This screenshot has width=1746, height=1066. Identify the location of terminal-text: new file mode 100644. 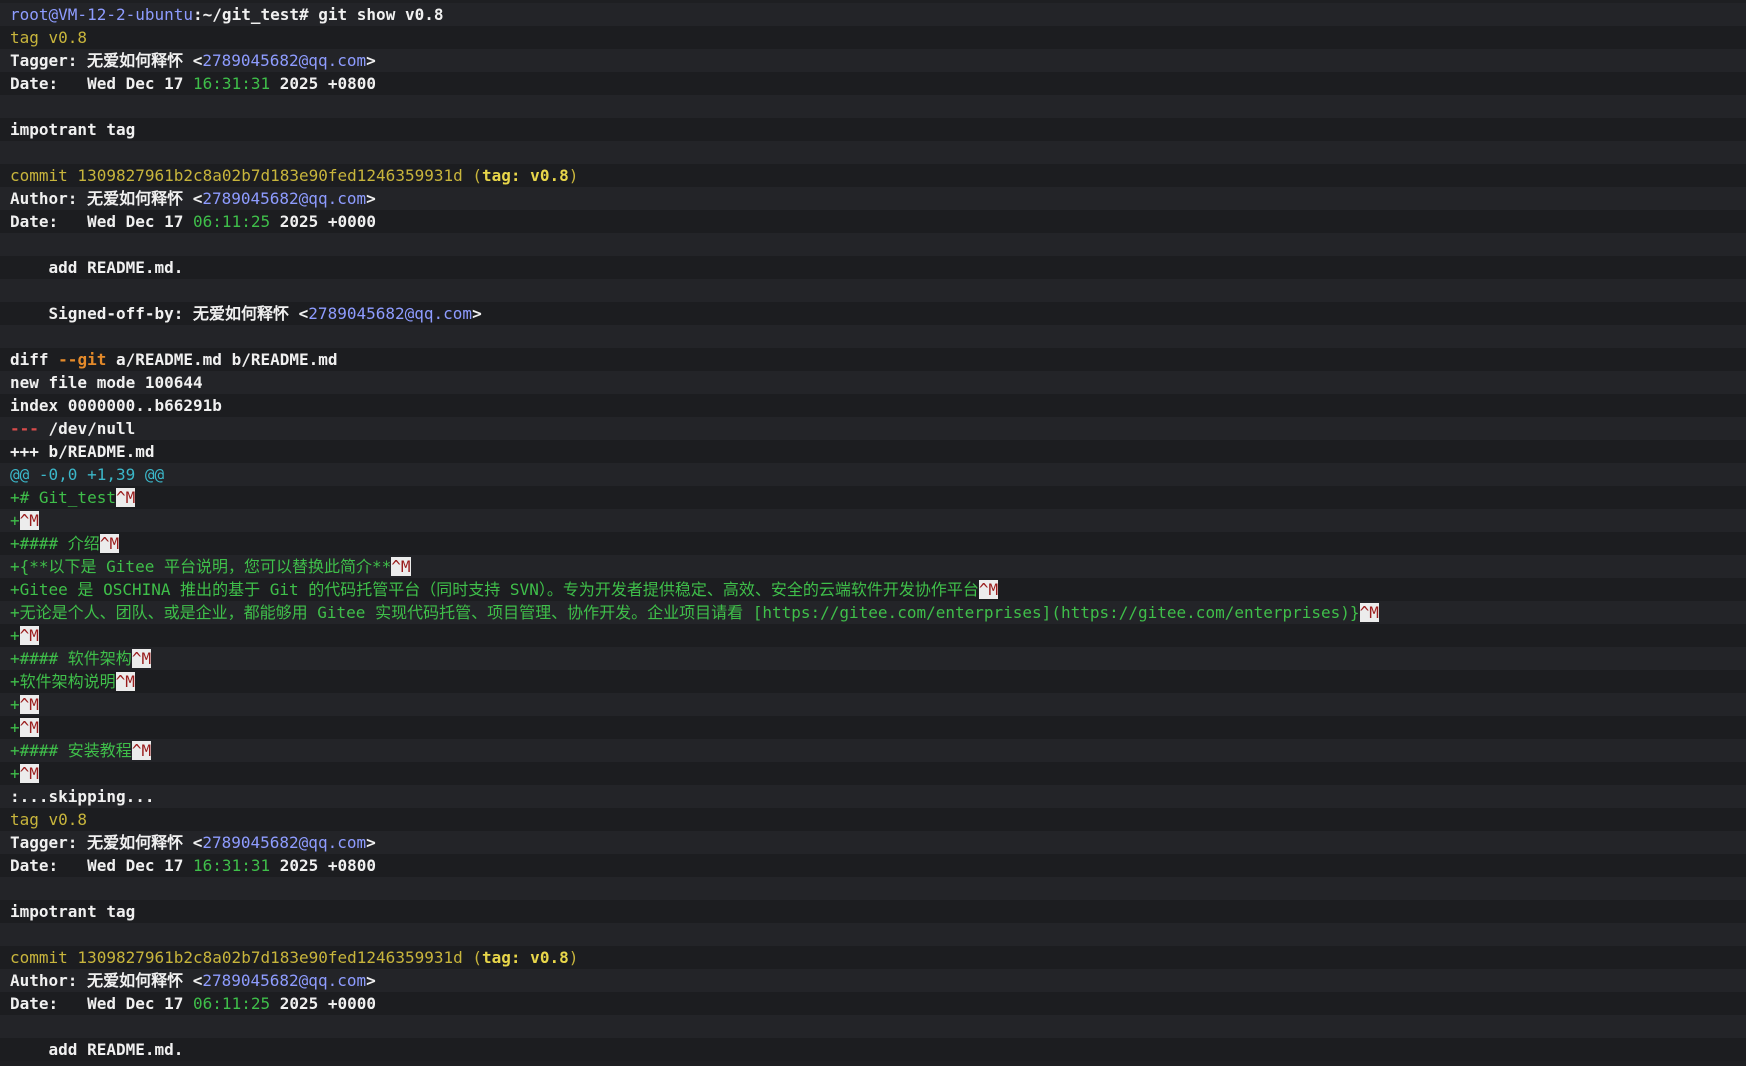
(106, 382).